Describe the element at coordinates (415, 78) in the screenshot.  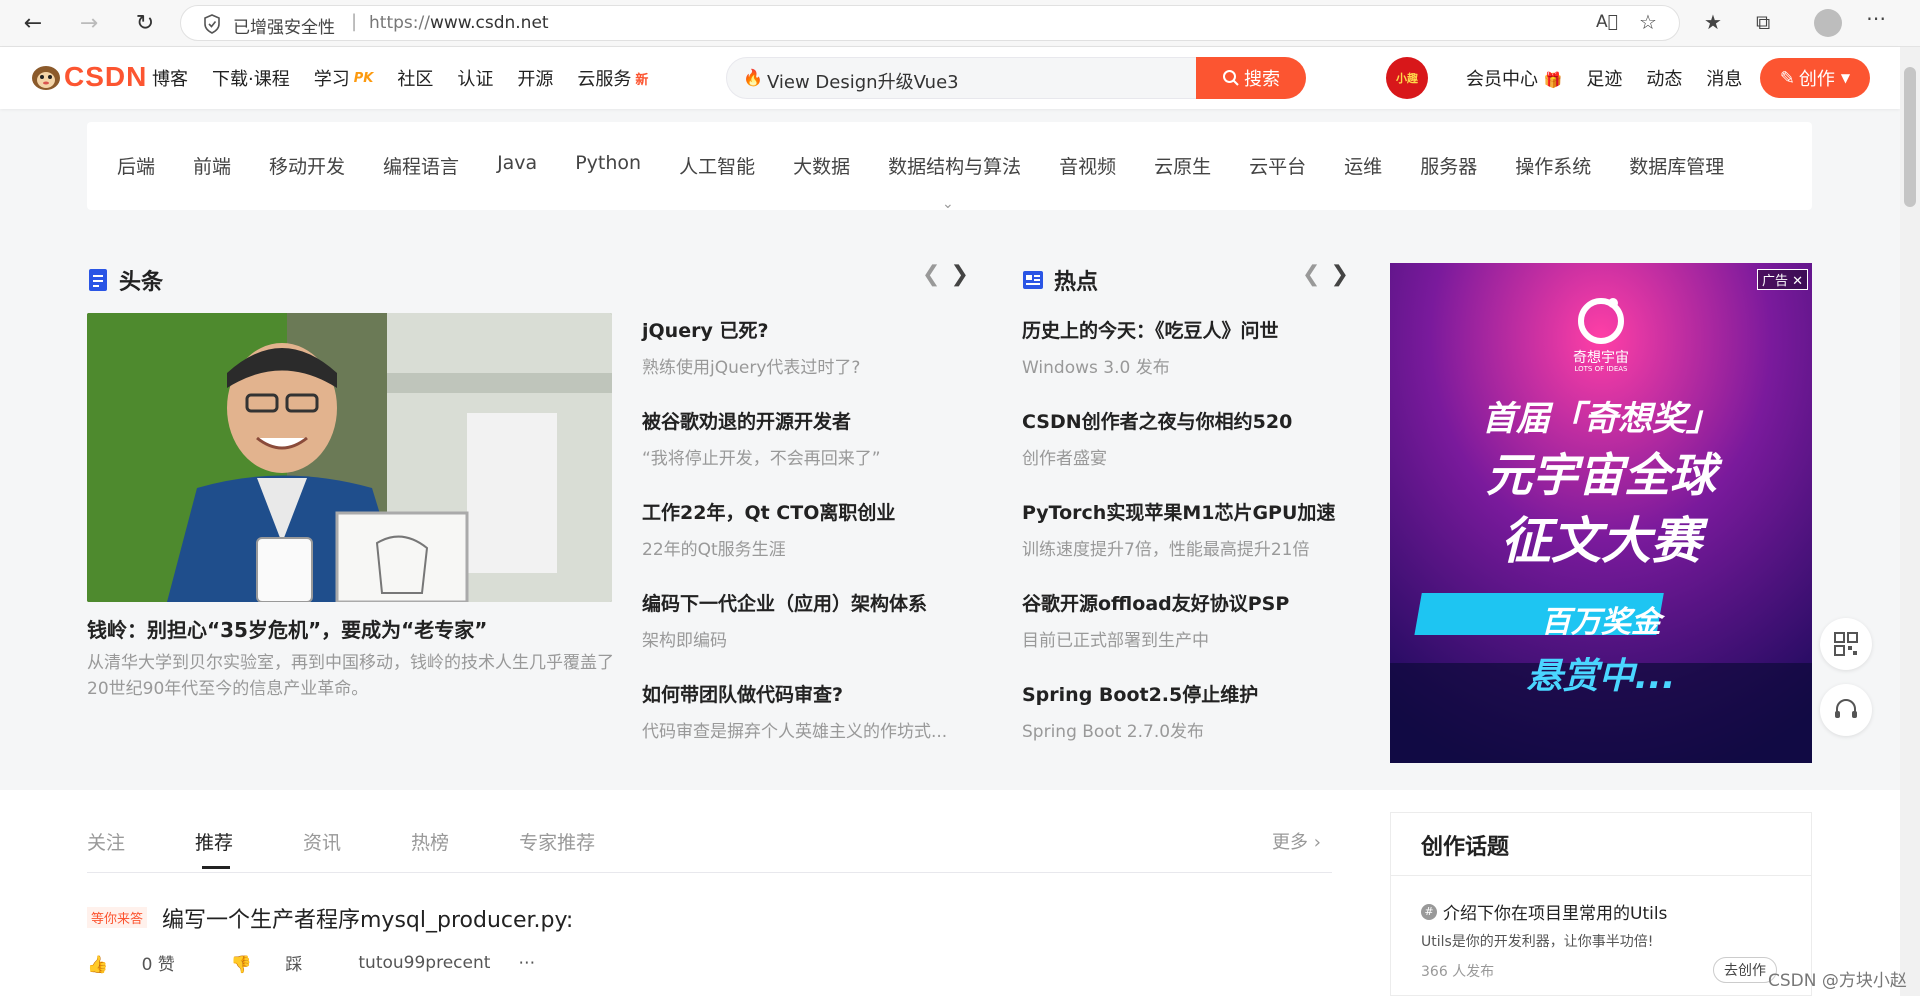
I see `nav-community: 社区` at that location.